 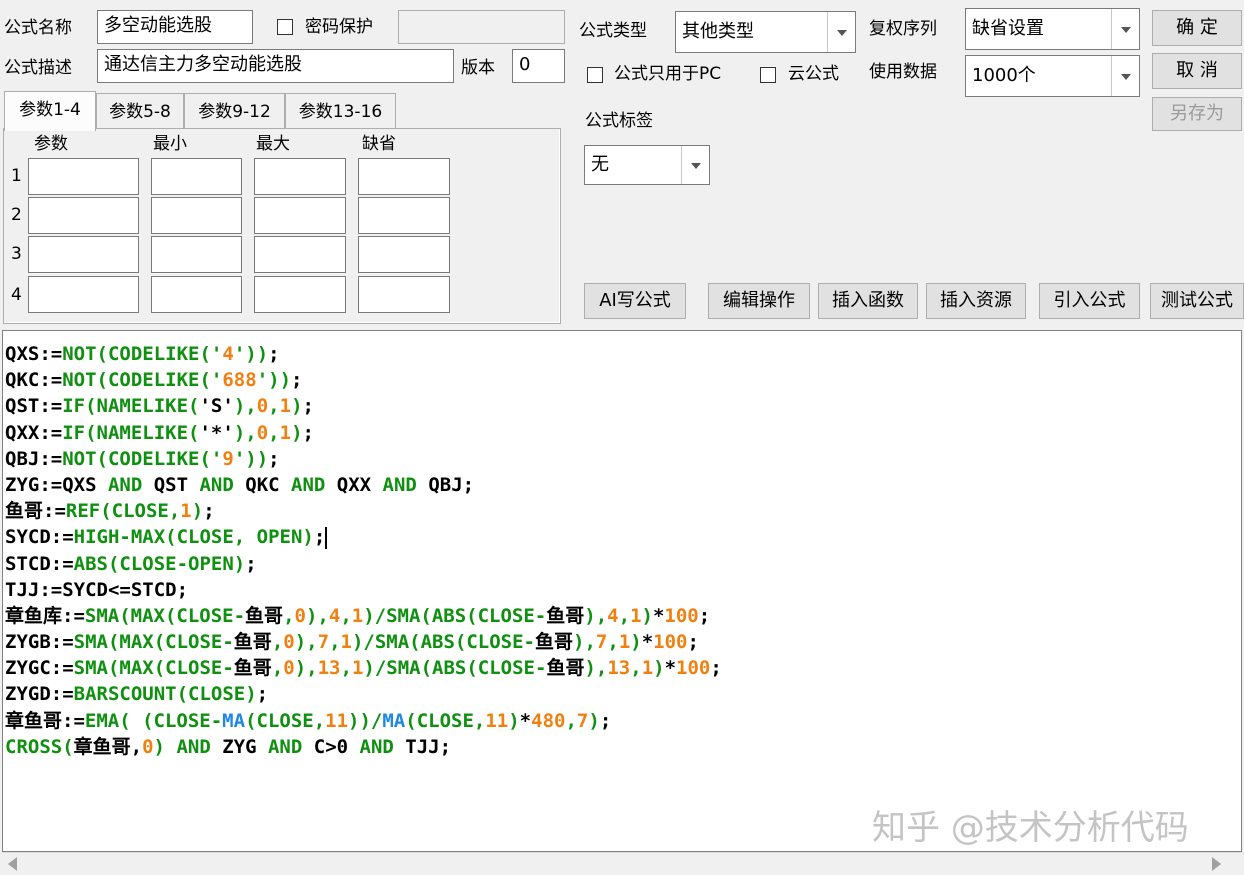 I want to click on param2-name-input, so click(x=83, y=215).